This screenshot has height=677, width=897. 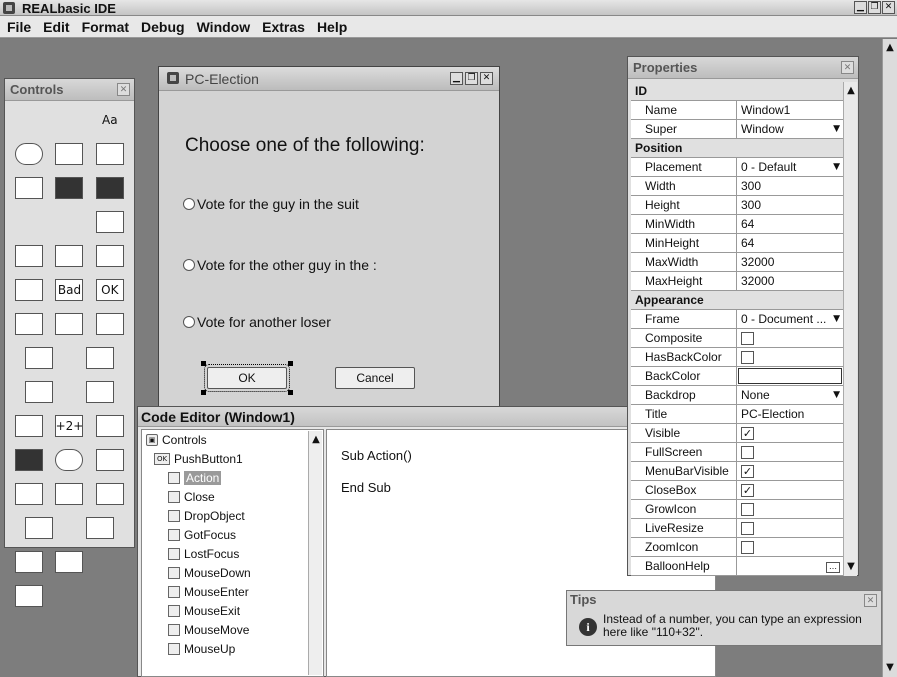 I want to click on property-row: Super Window ▼, so click(x=737, y=129).